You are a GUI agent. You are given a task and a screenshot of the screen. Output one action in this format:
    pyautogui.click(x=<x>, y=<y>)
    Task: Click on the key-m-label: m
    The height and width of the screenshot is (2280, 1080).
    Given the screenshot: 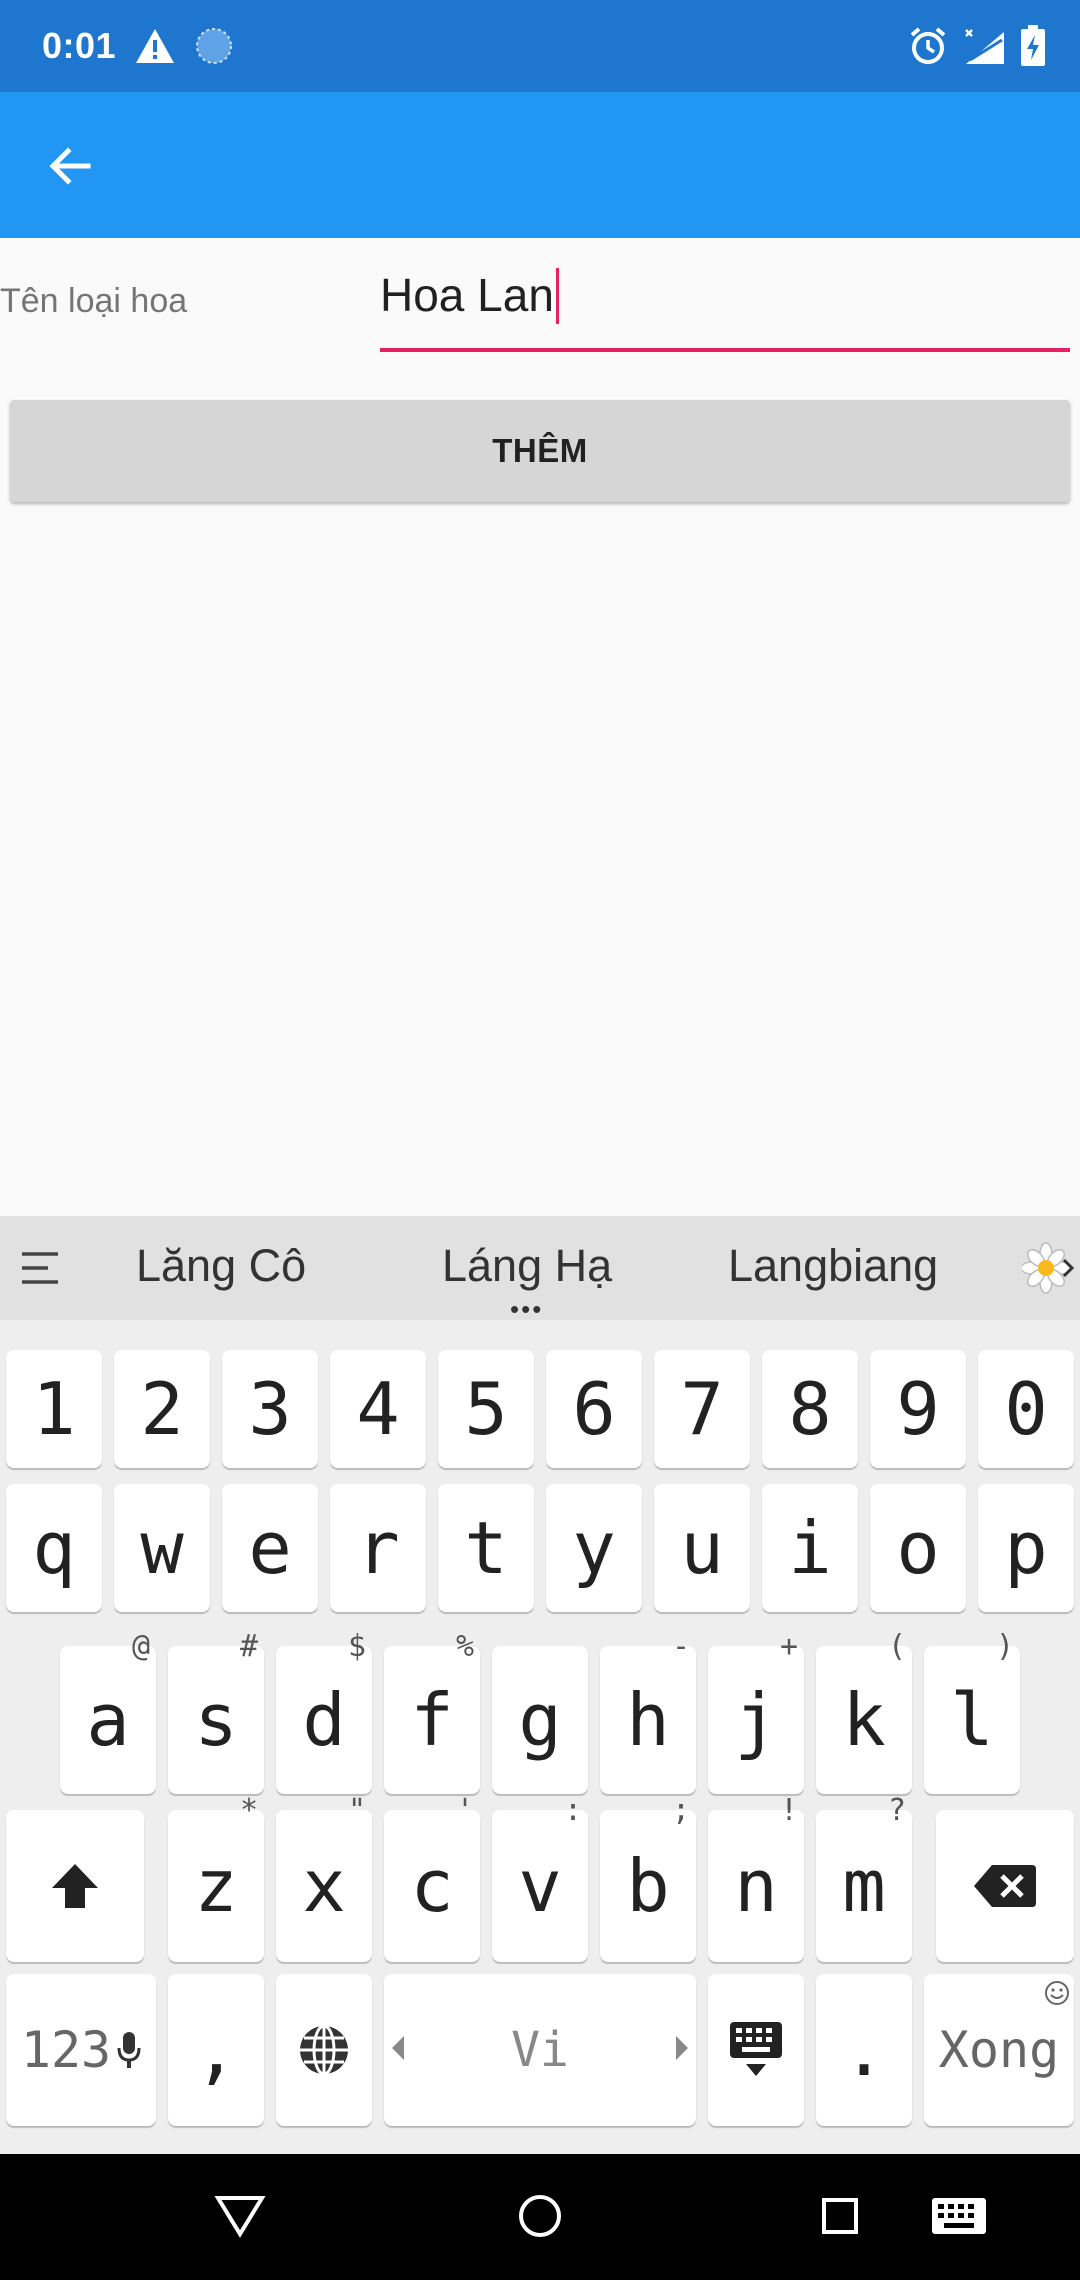 What is the action you would take?
    pyautogui.click(x=864, y=1886)
    